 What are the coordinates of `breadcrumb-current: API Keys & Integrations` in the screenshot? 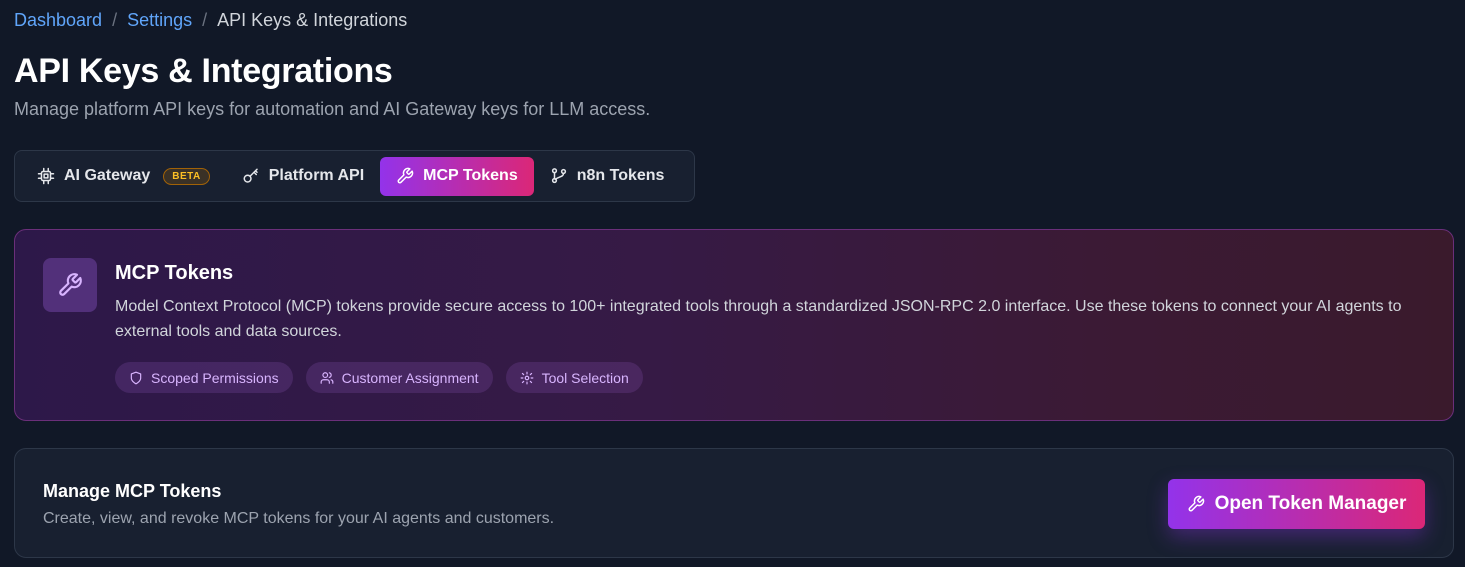 It's located at (312, 20).